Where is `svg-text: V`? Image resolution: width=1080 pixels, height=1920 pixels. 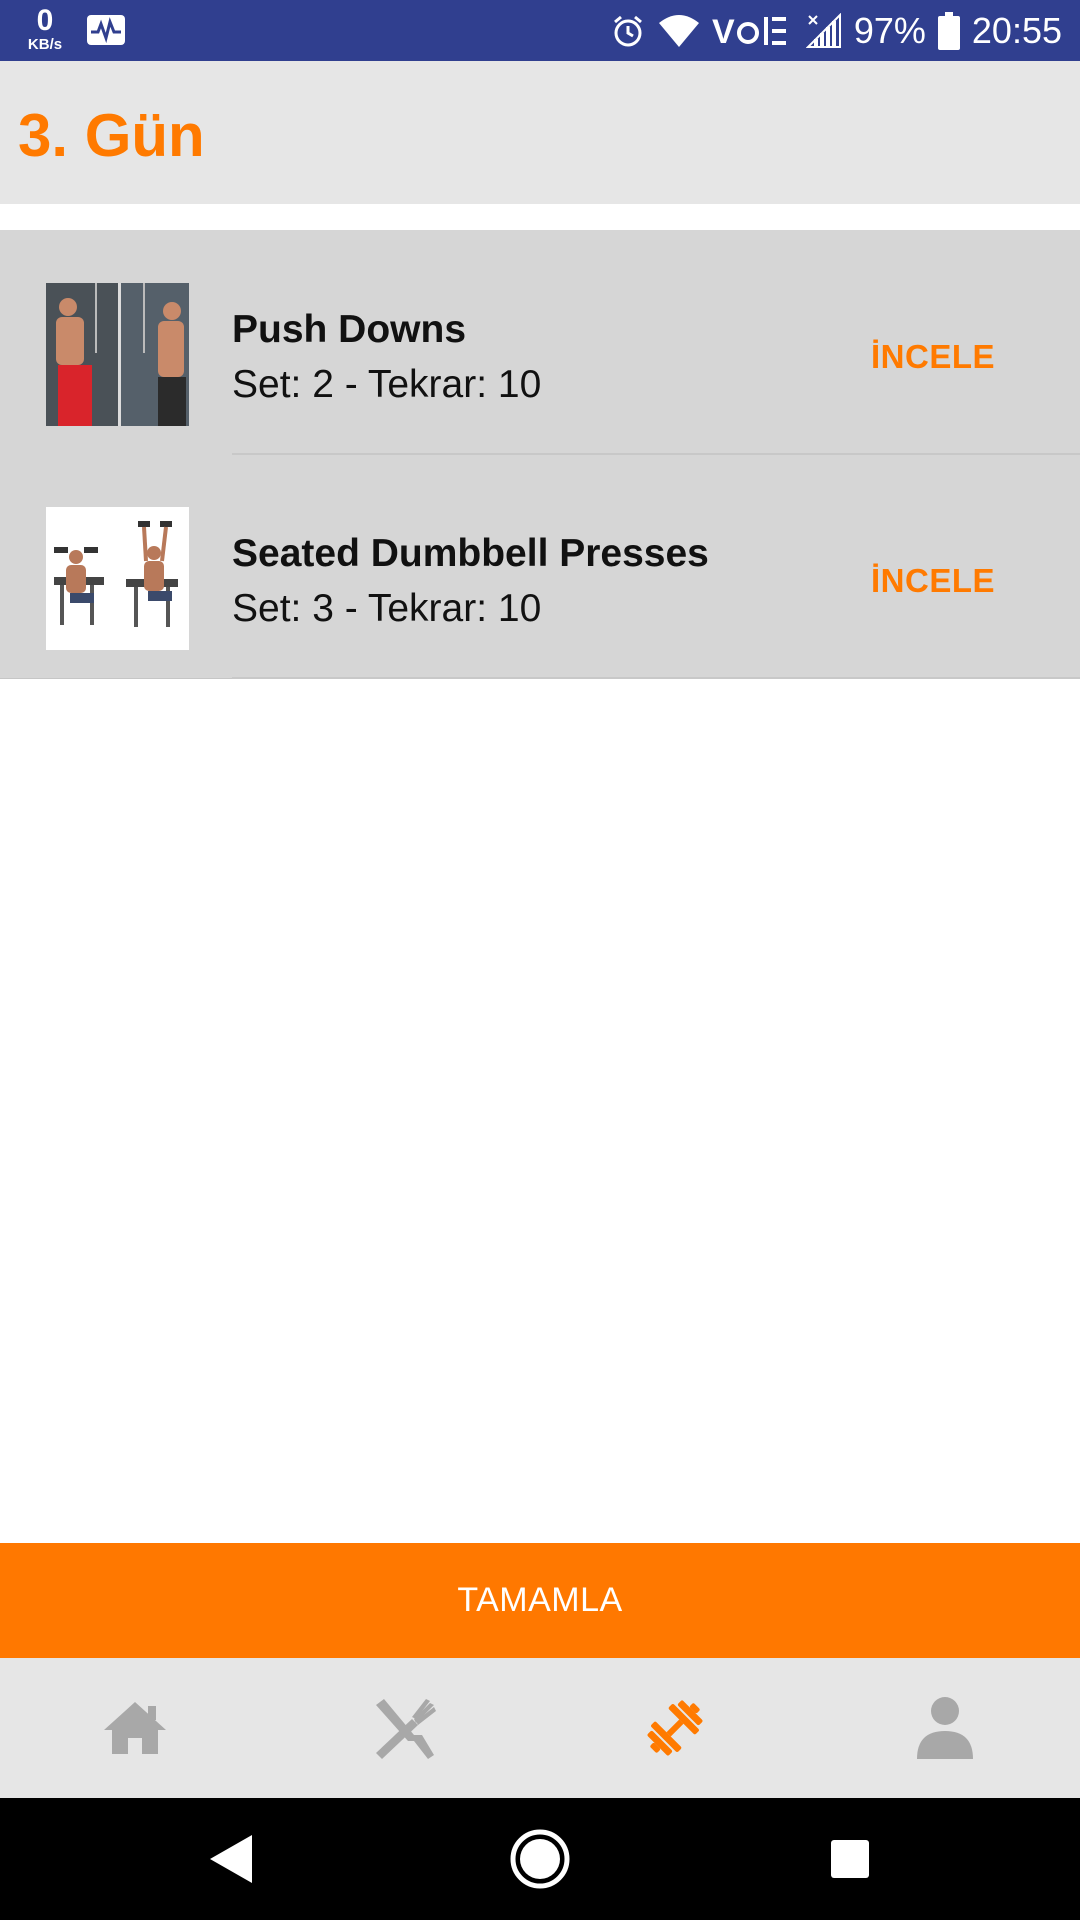
svg-text: V is located at coordinates (723, 32).